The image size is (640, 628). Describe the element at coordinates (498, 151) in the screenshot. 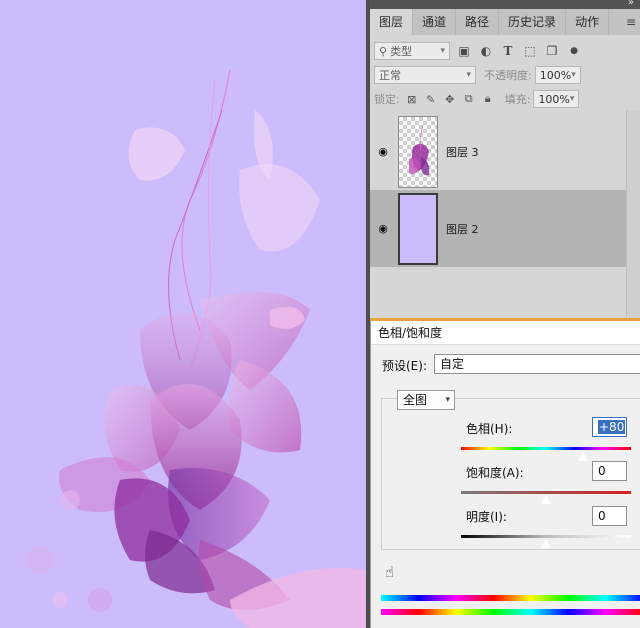

I see `layer-row-3: ◉ 图层 3` at that location.